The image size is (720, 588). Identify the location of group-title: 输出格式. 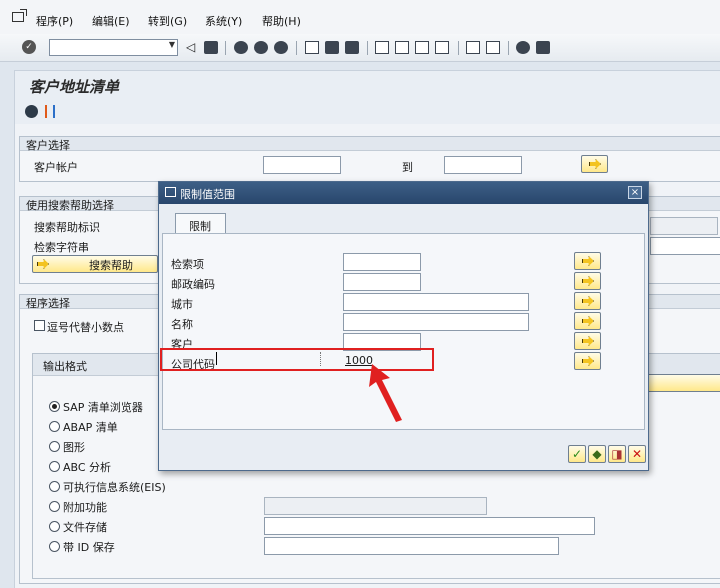
(65, 366).